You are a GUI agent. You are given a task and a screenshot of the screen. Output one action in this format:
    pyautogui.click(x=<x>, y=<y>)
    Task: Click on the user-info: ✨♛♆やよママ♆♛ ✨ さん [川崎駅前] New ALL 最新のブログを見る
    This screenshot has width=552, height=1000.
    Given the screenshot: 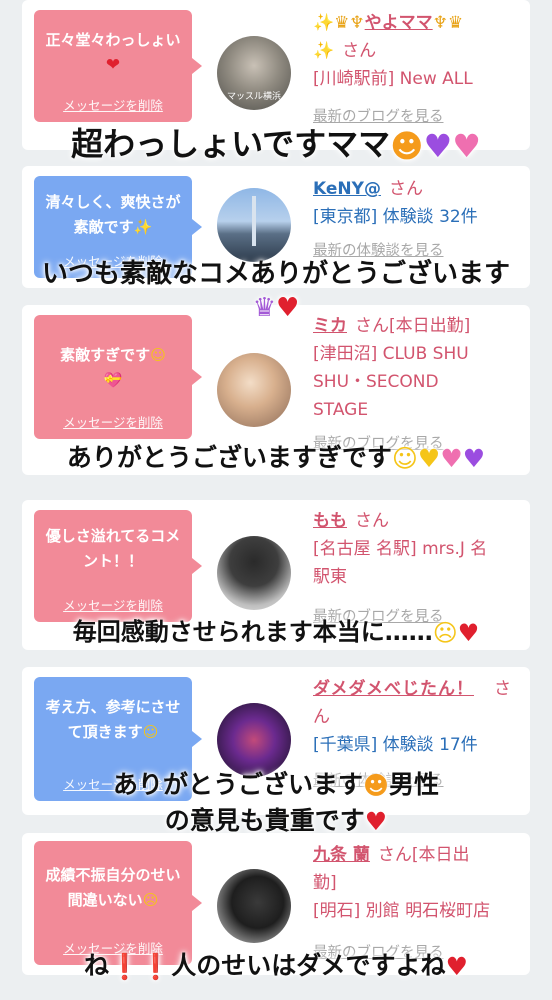 What is the action you would take?
    pyautogui.click(x=417, y=70)
    